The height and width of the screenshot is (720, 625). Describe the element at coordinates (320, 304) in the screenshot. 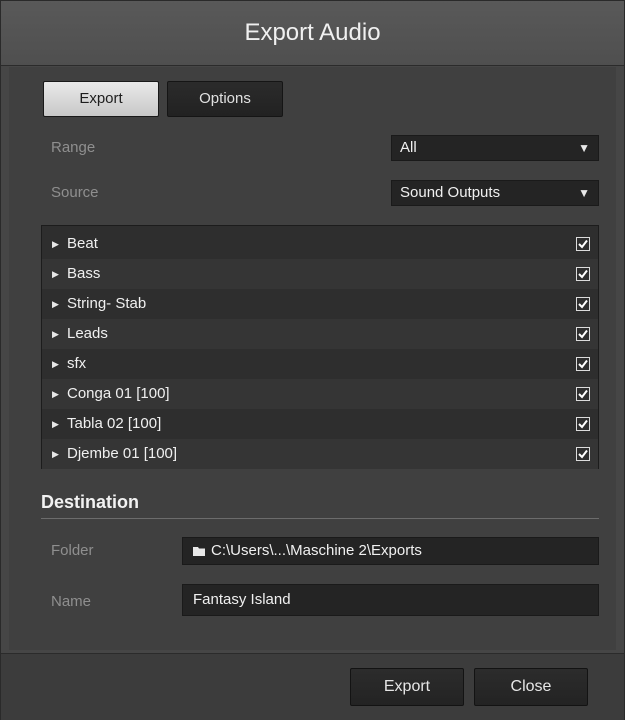

I see `list-item: ▶ String- Stab` at that location.